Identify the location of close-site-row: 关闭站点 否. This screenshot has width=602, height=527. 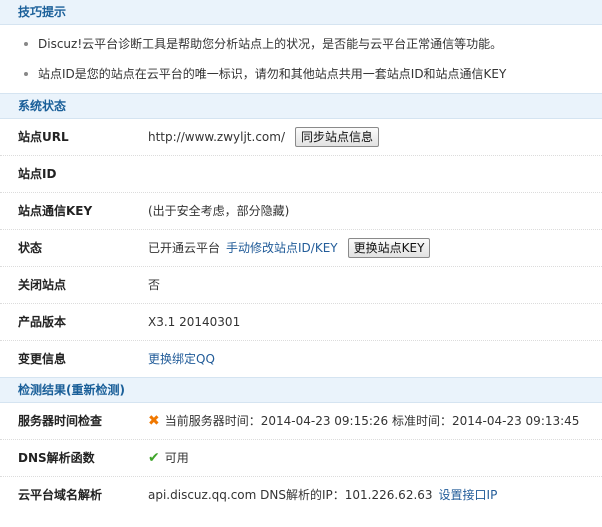
(301, 285).